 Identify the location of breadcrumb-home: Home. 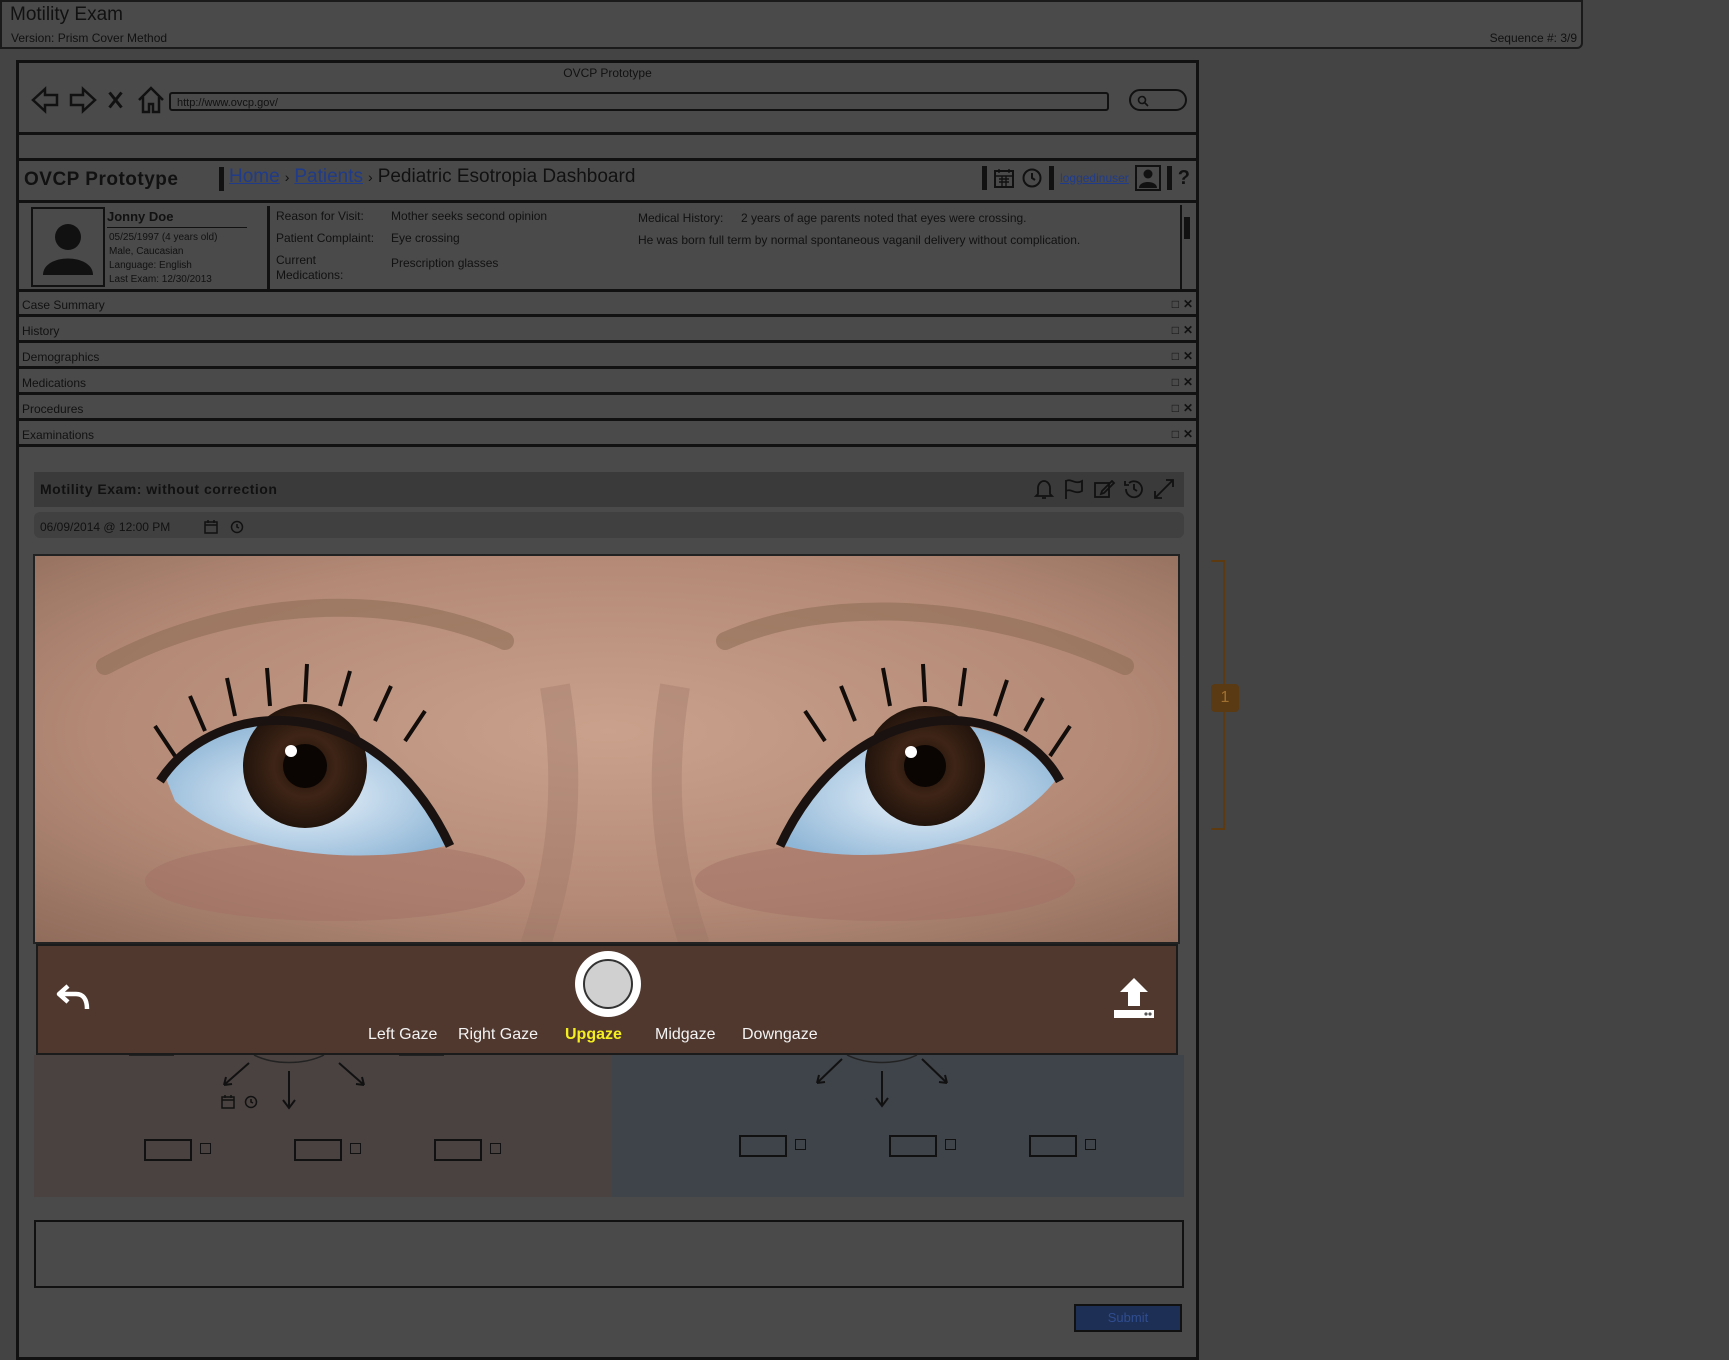
(254, 177).